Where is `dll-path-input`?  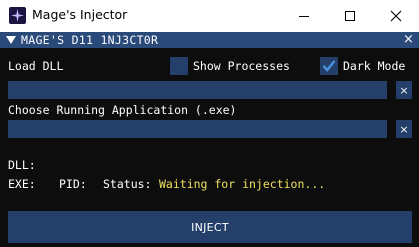
dll-path-input is located at coordinates (197, 90).